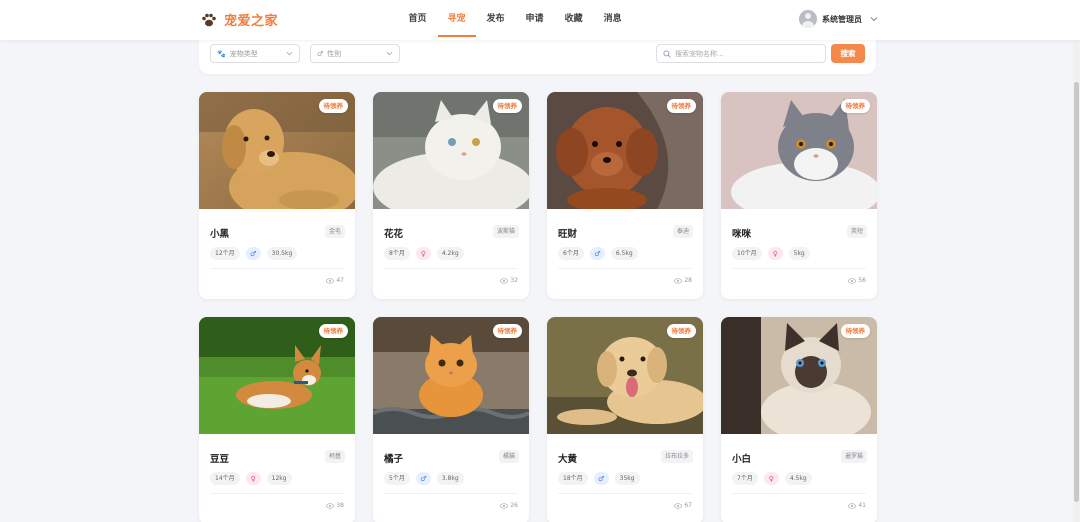 The image size is (1080, 522). What do you see at coordinates (514, 280) in the screenshot?
I see `view-count-value: 32` at bounding box center [514, 280].